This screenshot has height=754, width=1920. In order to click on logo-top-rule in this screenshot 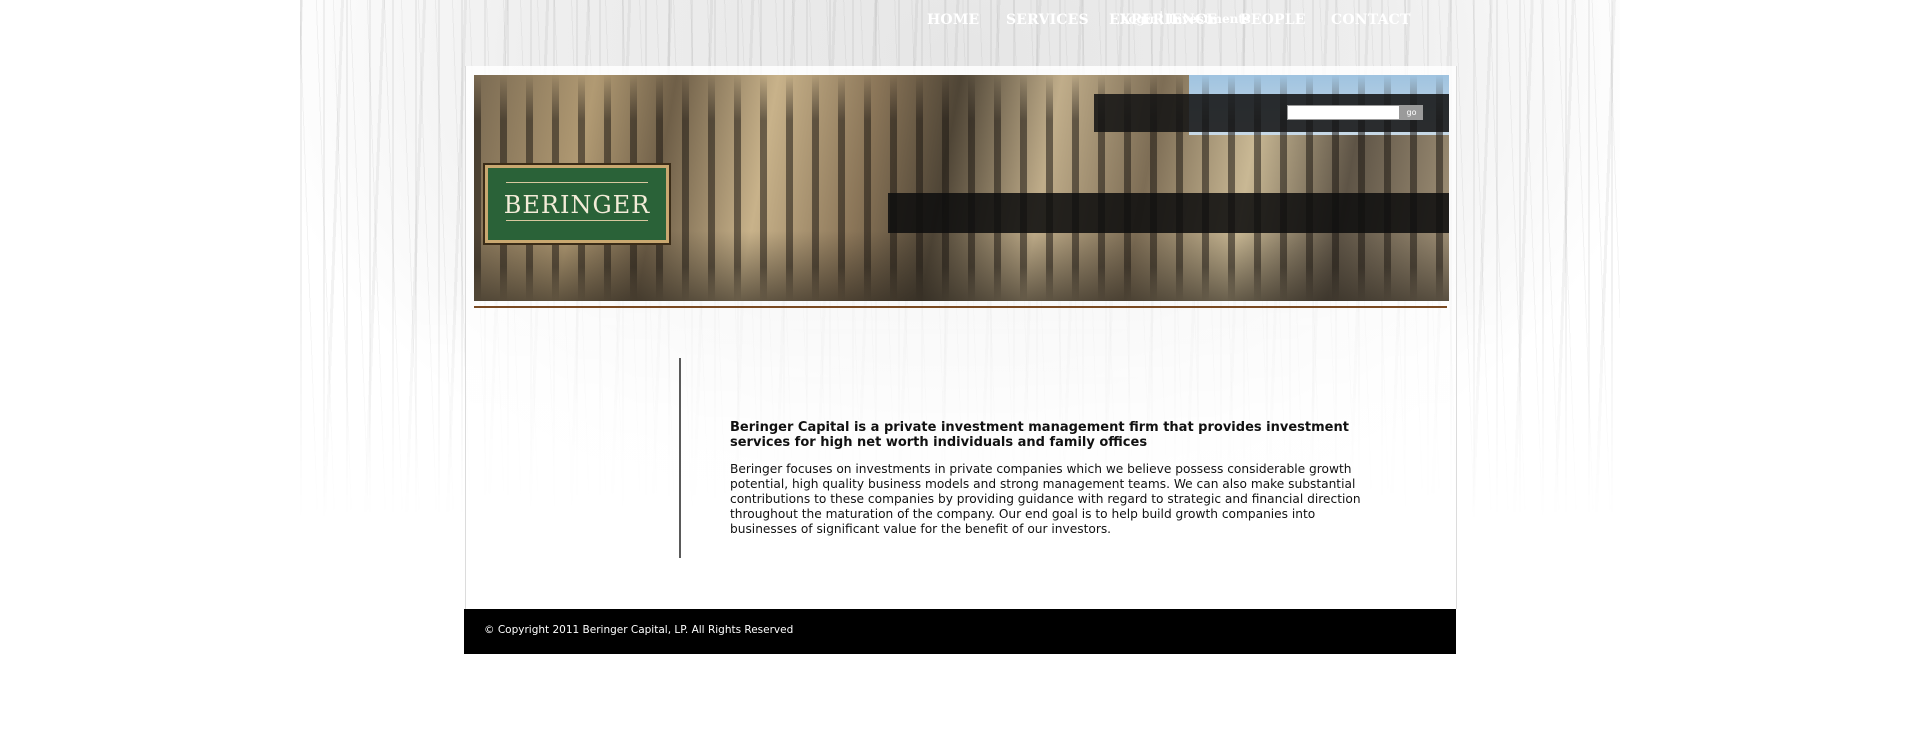, I will do `click(577, 182)`.